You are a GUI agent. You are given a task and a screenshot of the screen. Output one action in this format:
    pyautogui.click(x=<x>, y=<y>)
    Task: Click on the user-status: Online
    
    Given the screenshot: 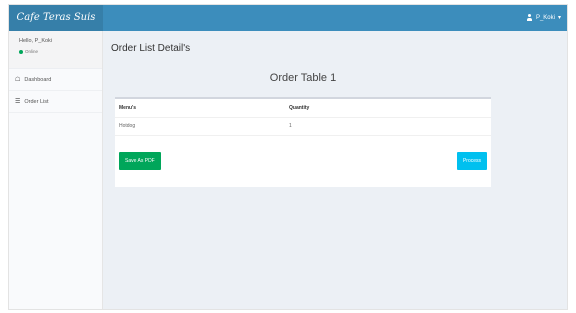 What is the action you would take?
    pyautogui.click(x=60, y=51)
    